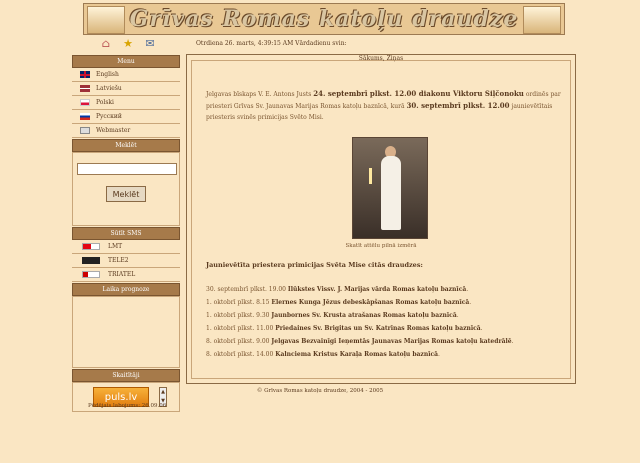 Image resolution: width=640 pixels, height=463 pixels. I want to click on home-icon: ⌂, so click(106, 44).